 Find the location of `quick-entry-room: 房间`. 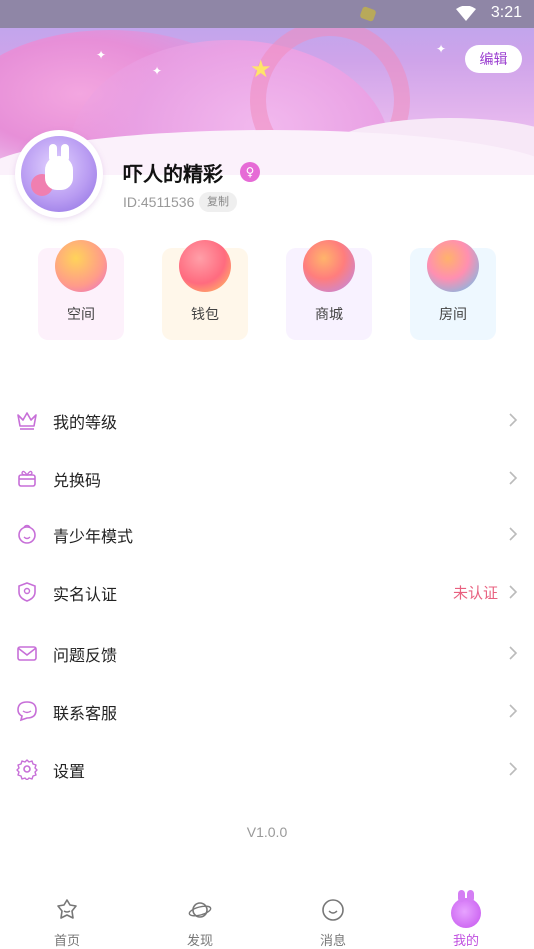

quick-entry-room: 房间 is located at coordinates (453, 290).